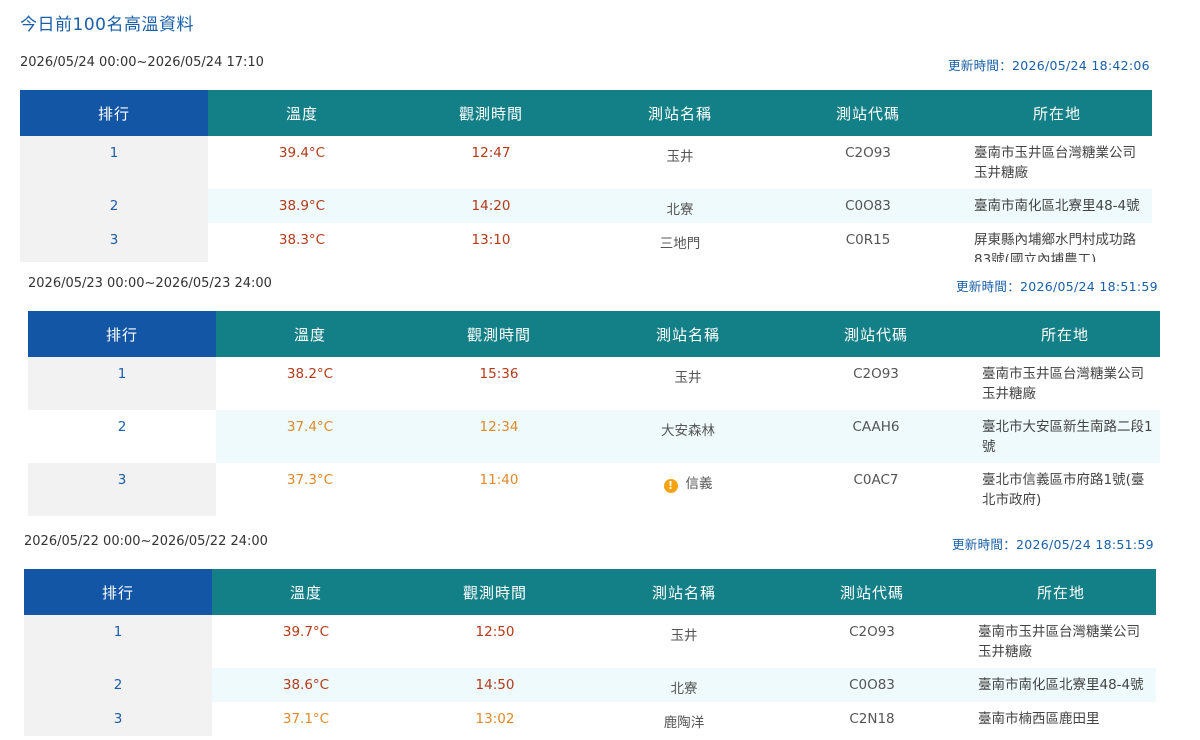 This screenshot has width=1200, height=740. I want to click on time-cell: 14:20, so click(491, 206).